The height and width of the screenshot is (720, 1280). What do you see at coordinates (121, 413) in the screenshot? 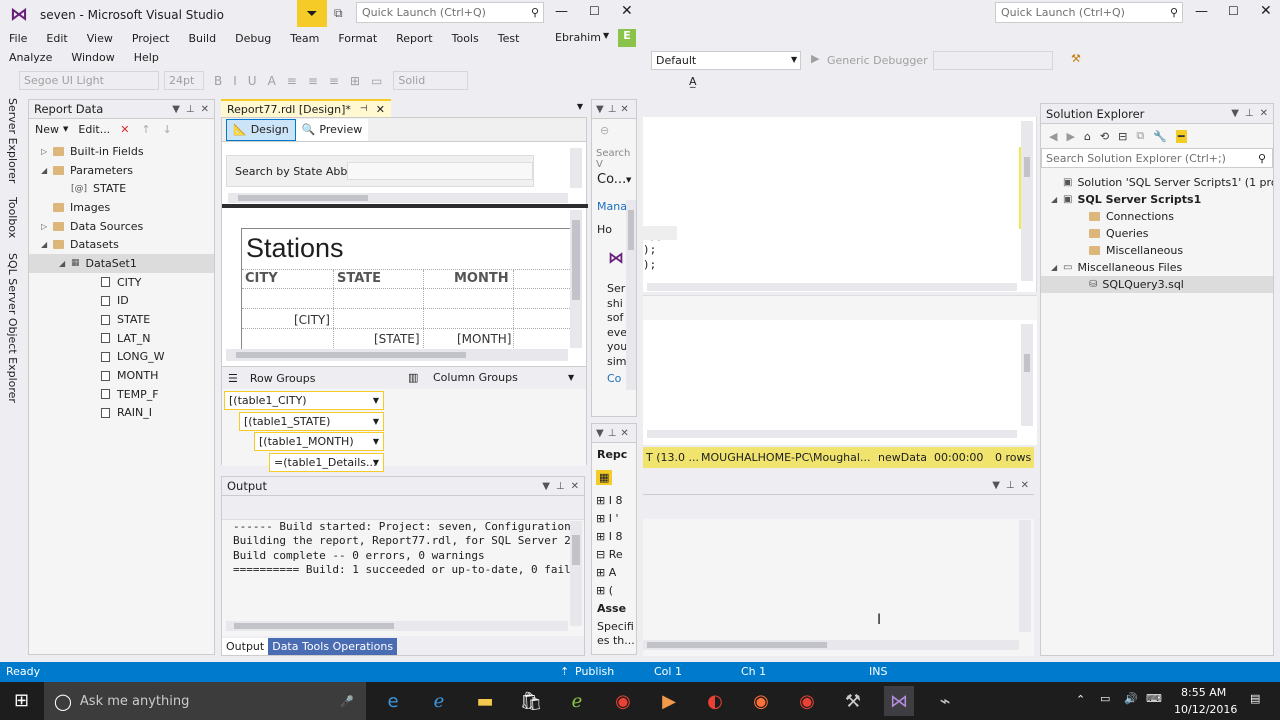
I see `tree-item: RAIN_I` at bounding box center [121, 413].